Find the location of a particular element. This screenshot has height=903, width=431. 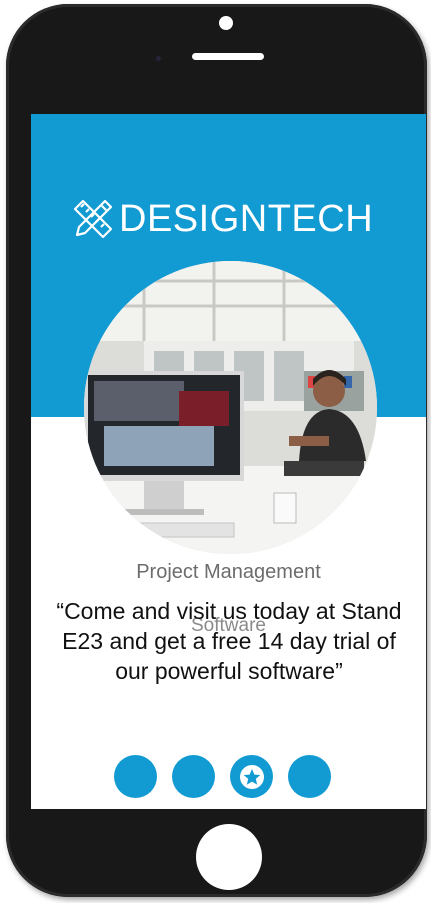

home-button is located at coordinates (229, 857).